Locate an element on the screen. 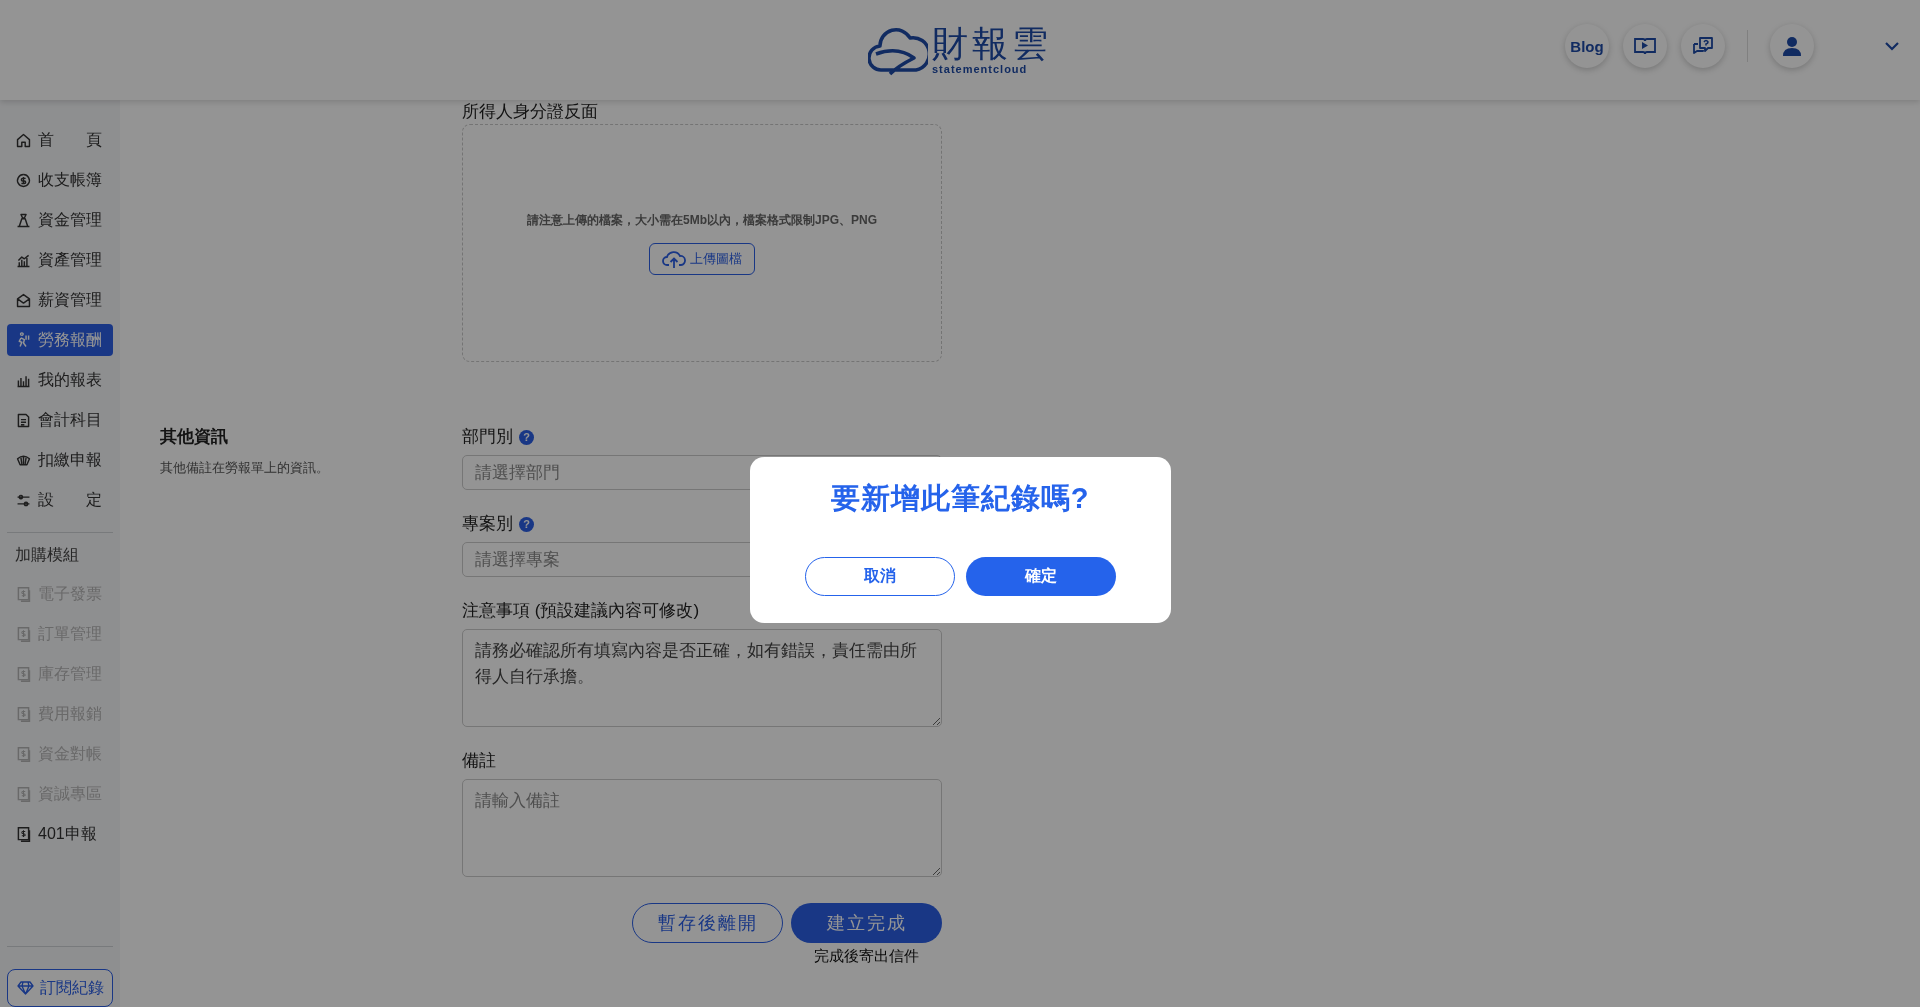 This screenshot has height=1007, width=1920. field-label: 部門別 is located at coordinates (487, 437).